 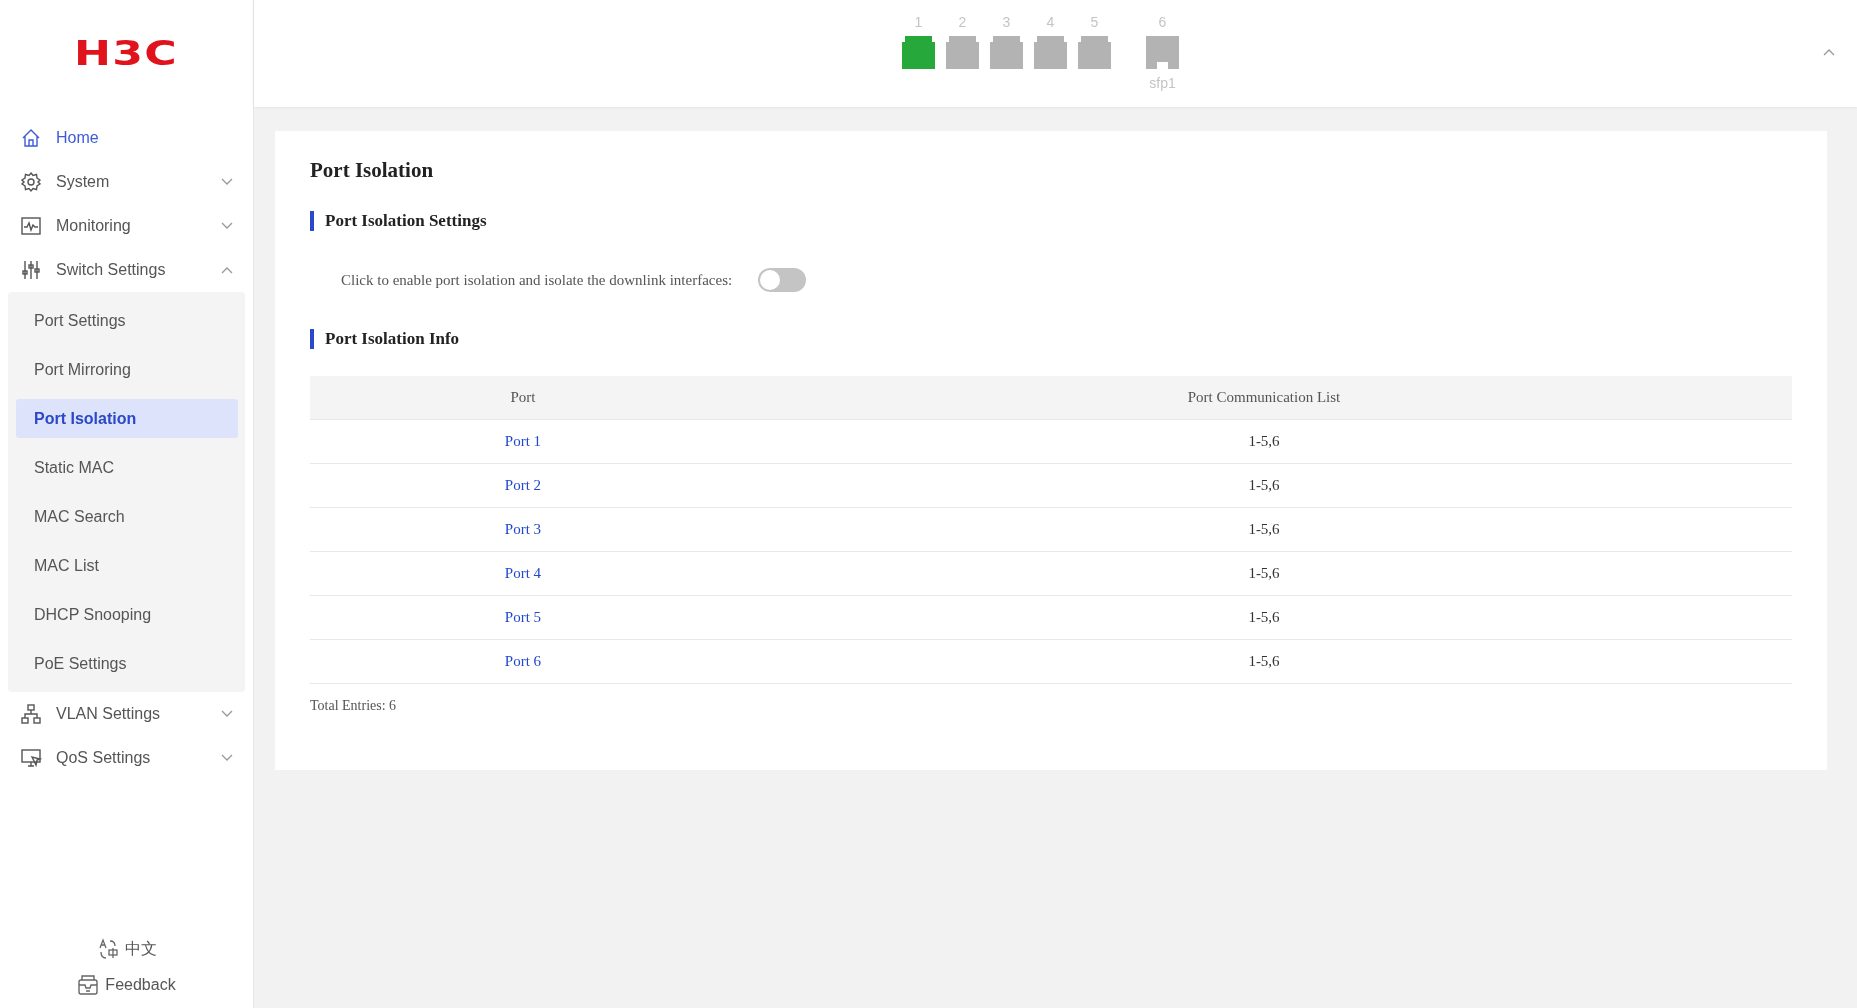 I want to click on port-link: Port 6, so click(x=523, y=661).